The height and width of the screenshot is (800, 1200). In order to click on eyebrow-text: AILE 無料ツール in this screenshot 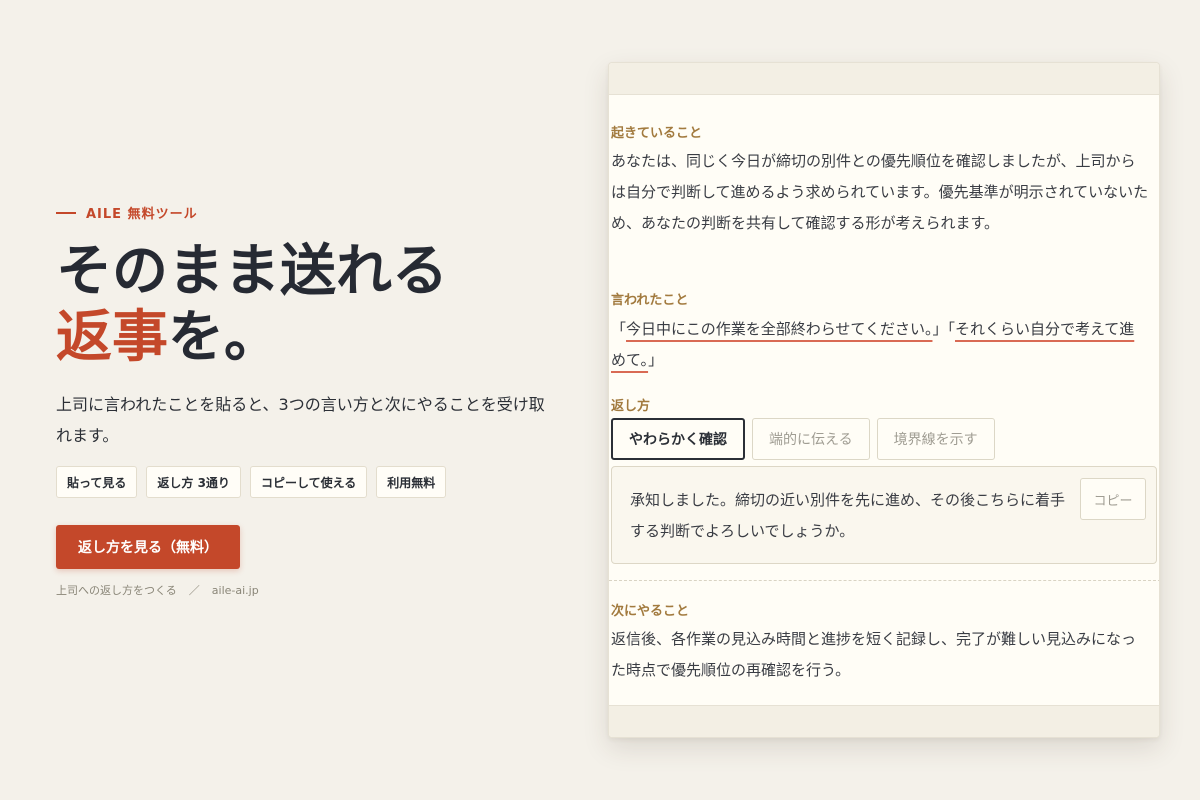, I will do `click(142, 214)`.